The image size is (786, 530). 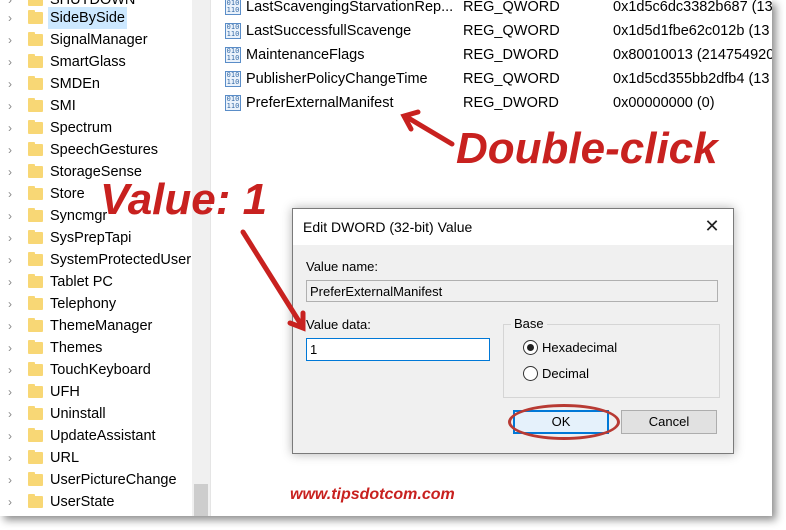 I want to click on value-data: 0x1d5d1fbe62c012b (13, so click(x=691, y=31).